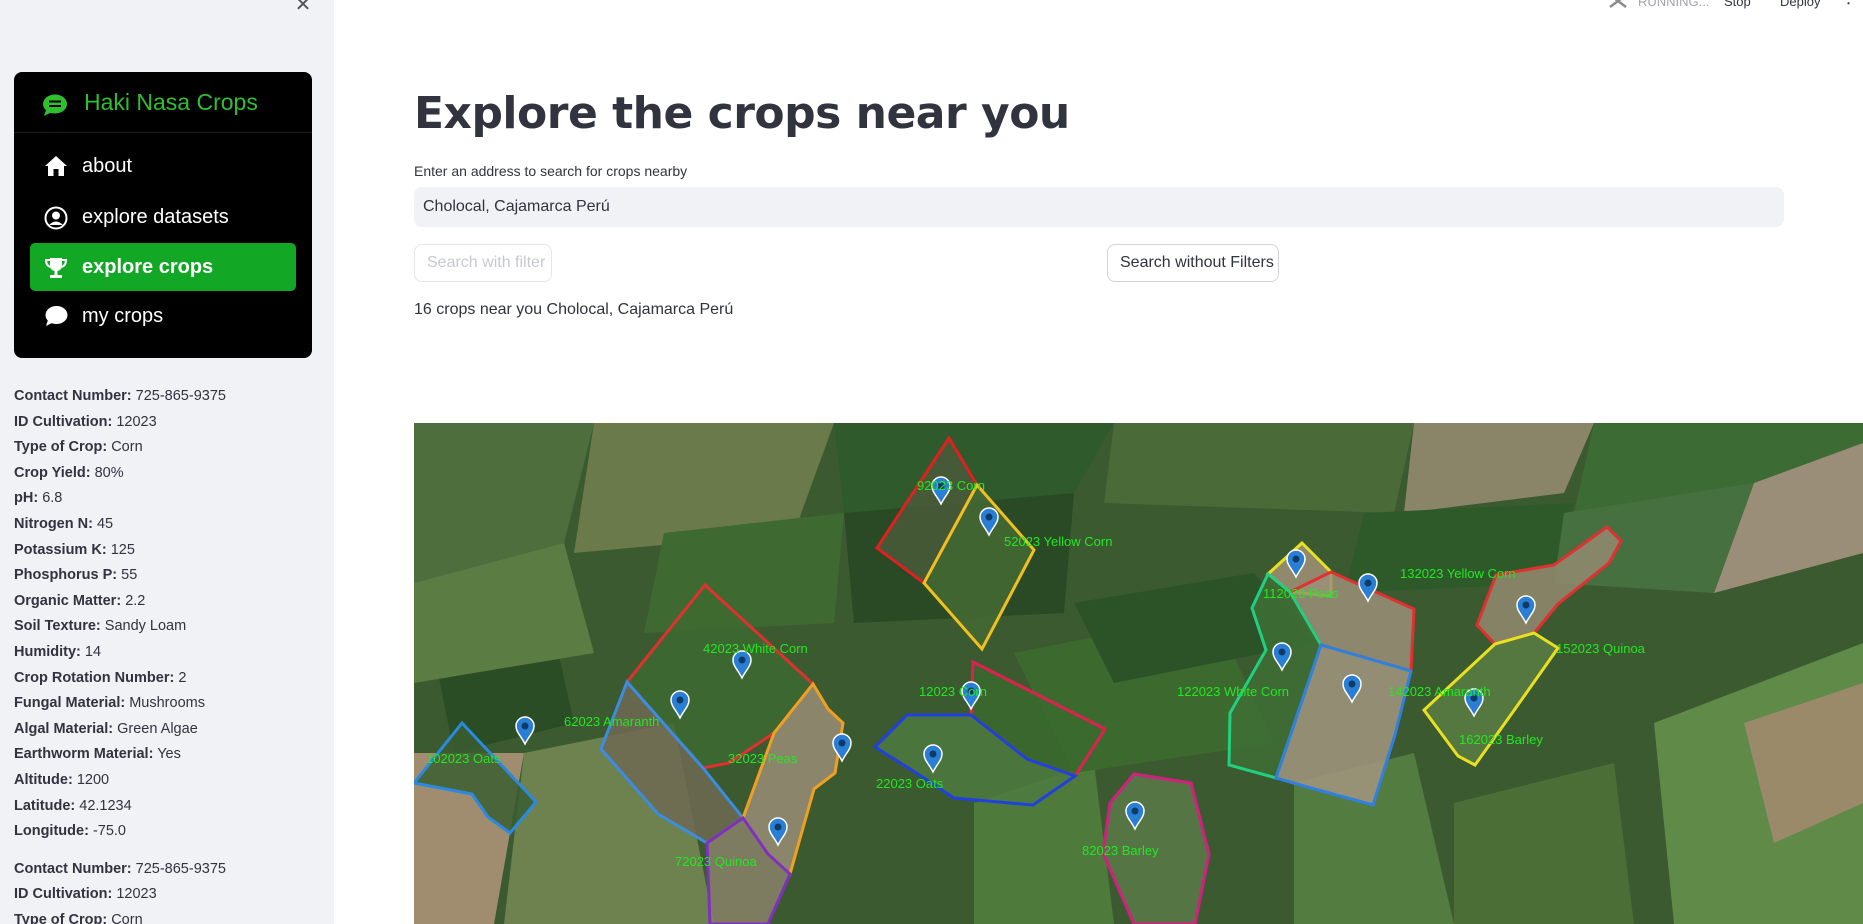 The width and height of the screenshot is (1863, 924). What do you see at coordinates (56, 270) in the screenshot?
I see `trophy-icon` at bounding box center [56, 270].